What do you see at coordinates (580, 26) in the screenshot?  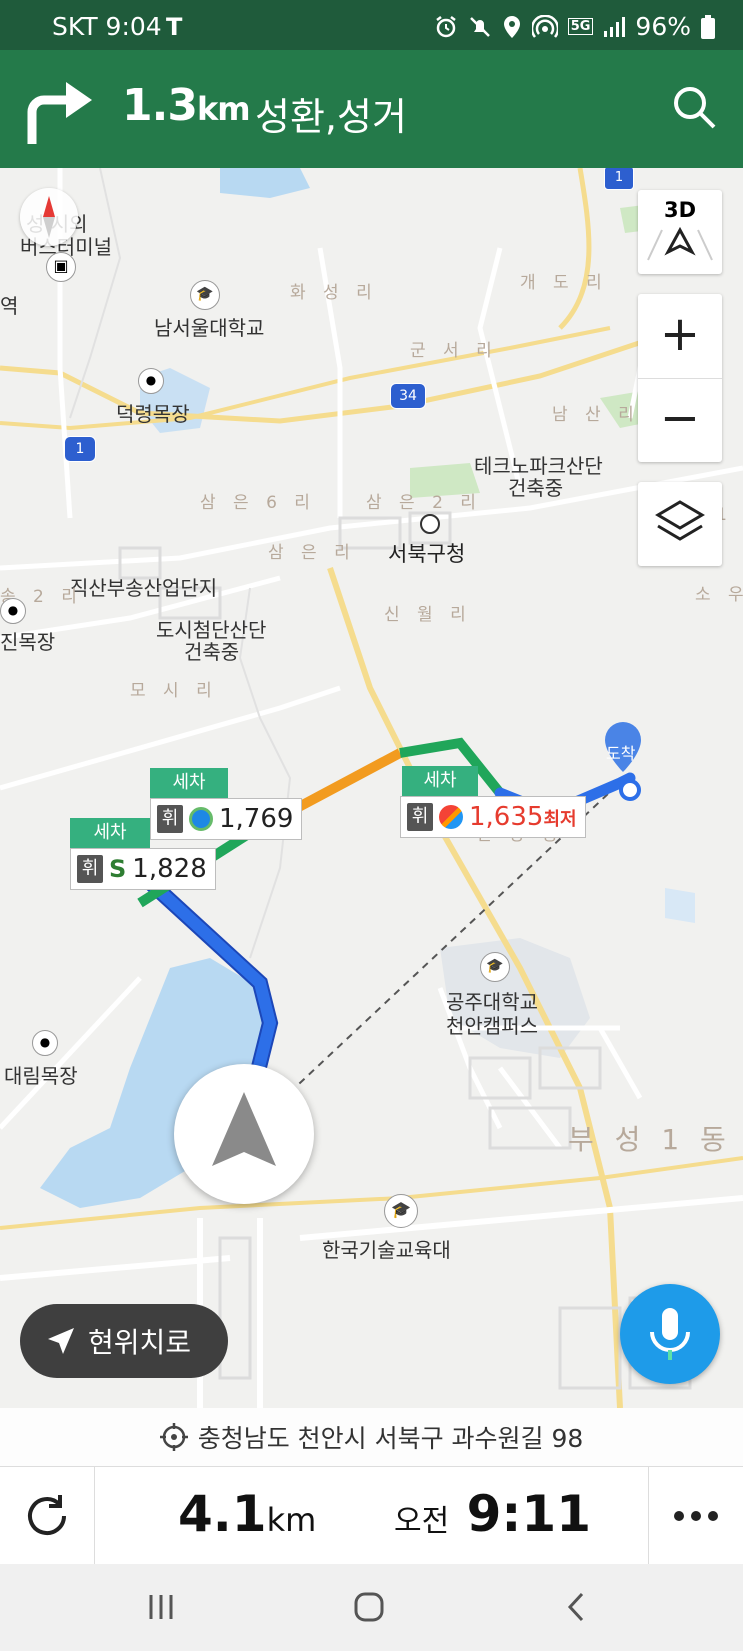 I see `network-type: 5G` at bounding box center [580, 26].